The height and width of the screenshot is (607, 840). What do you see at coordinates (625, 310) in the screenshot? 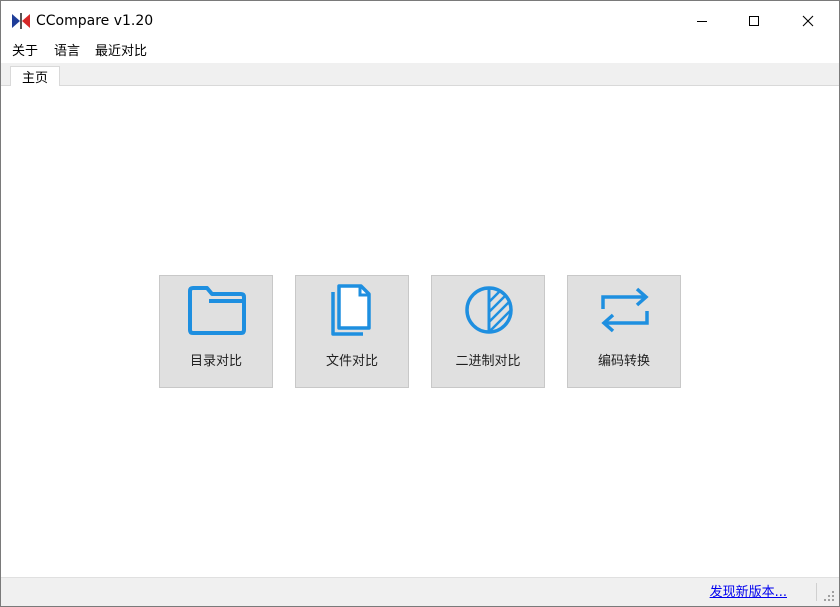
I see `swap-arrows-icon` at bounding box center [625, 310].